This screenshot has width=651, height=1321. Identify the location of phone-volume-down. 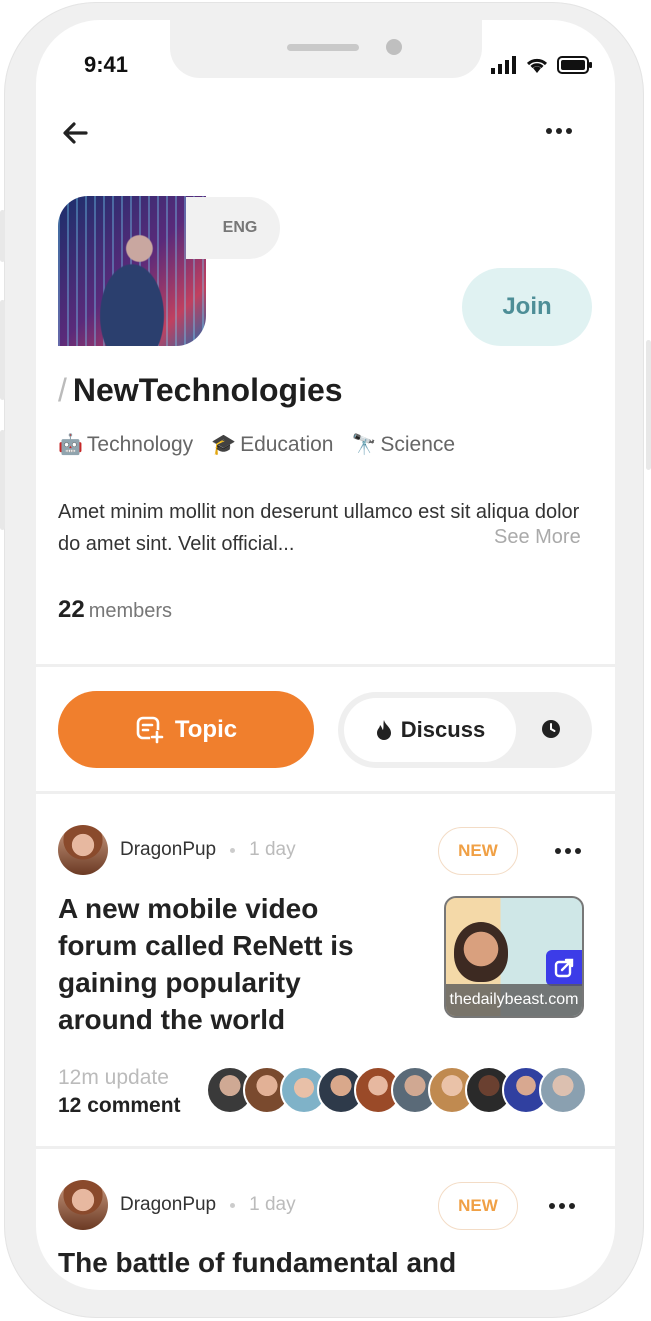
(2, 480).